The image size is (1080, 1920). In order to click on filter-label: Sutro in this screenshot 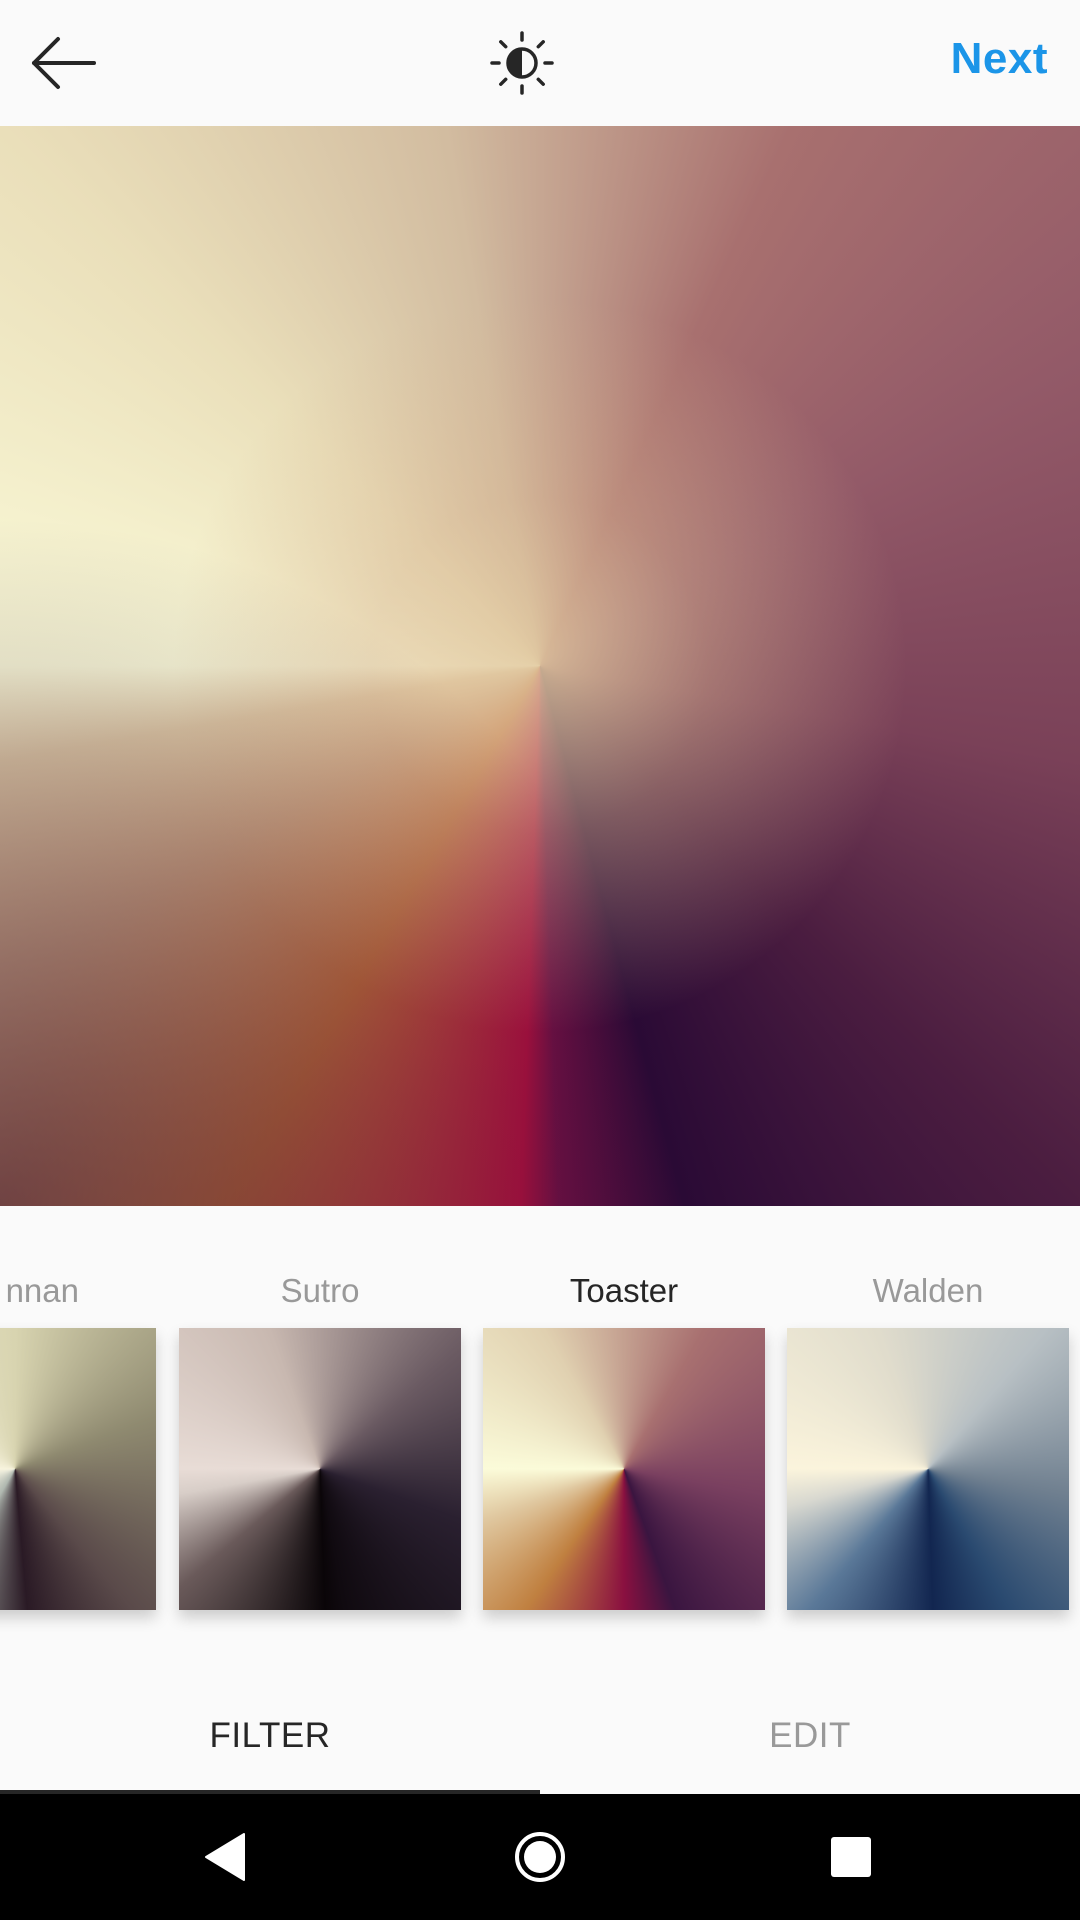, I will do `click(320, 1290)`.